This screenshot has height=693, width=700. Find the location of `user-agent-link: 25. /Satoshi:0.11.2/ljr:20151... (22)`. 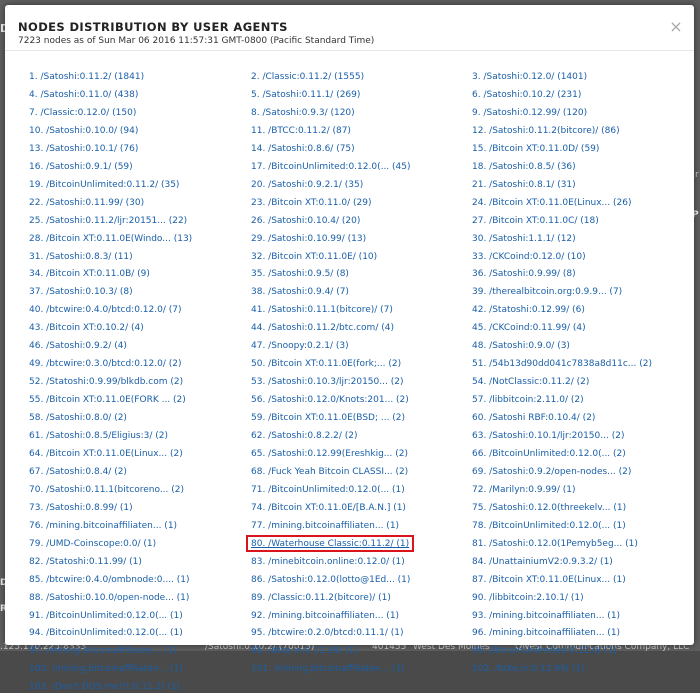

user-agent-link: 25. /Satoshi:0.11.2/ljr:20151... (22) is located at coordinates (108, 221).